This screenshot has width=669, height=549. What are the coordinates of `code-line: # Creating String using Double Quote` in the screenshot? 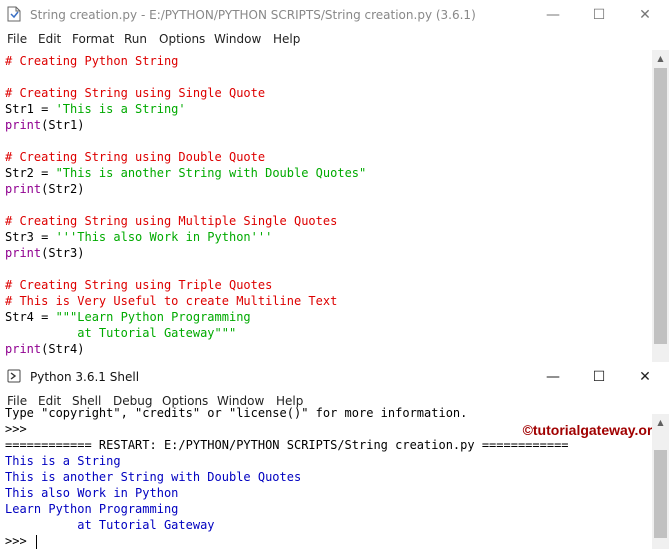 It's located at (185, 157).